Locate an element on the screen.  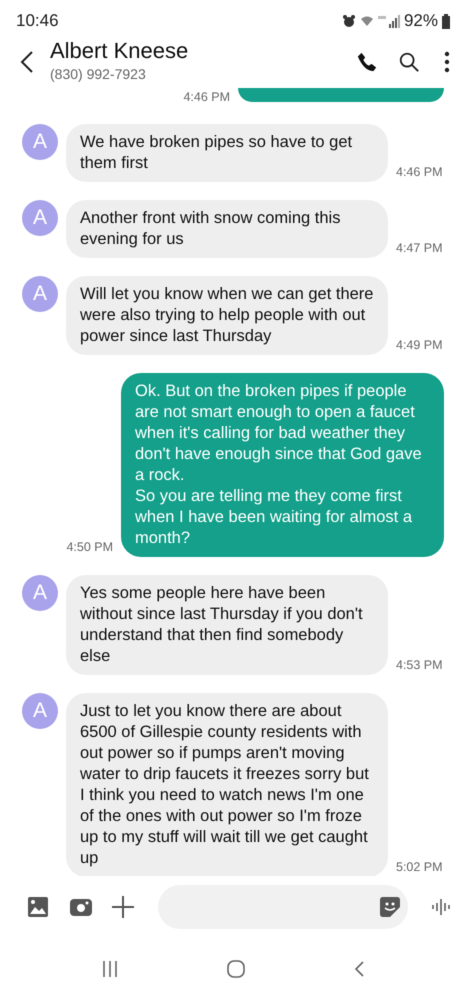
phone-icon is located at coordinates (367, 62).